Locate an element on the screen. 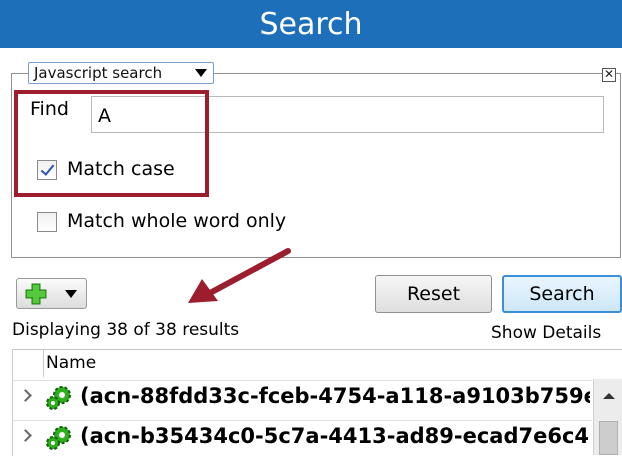  plus-icon is located at coordinates (36, 294).